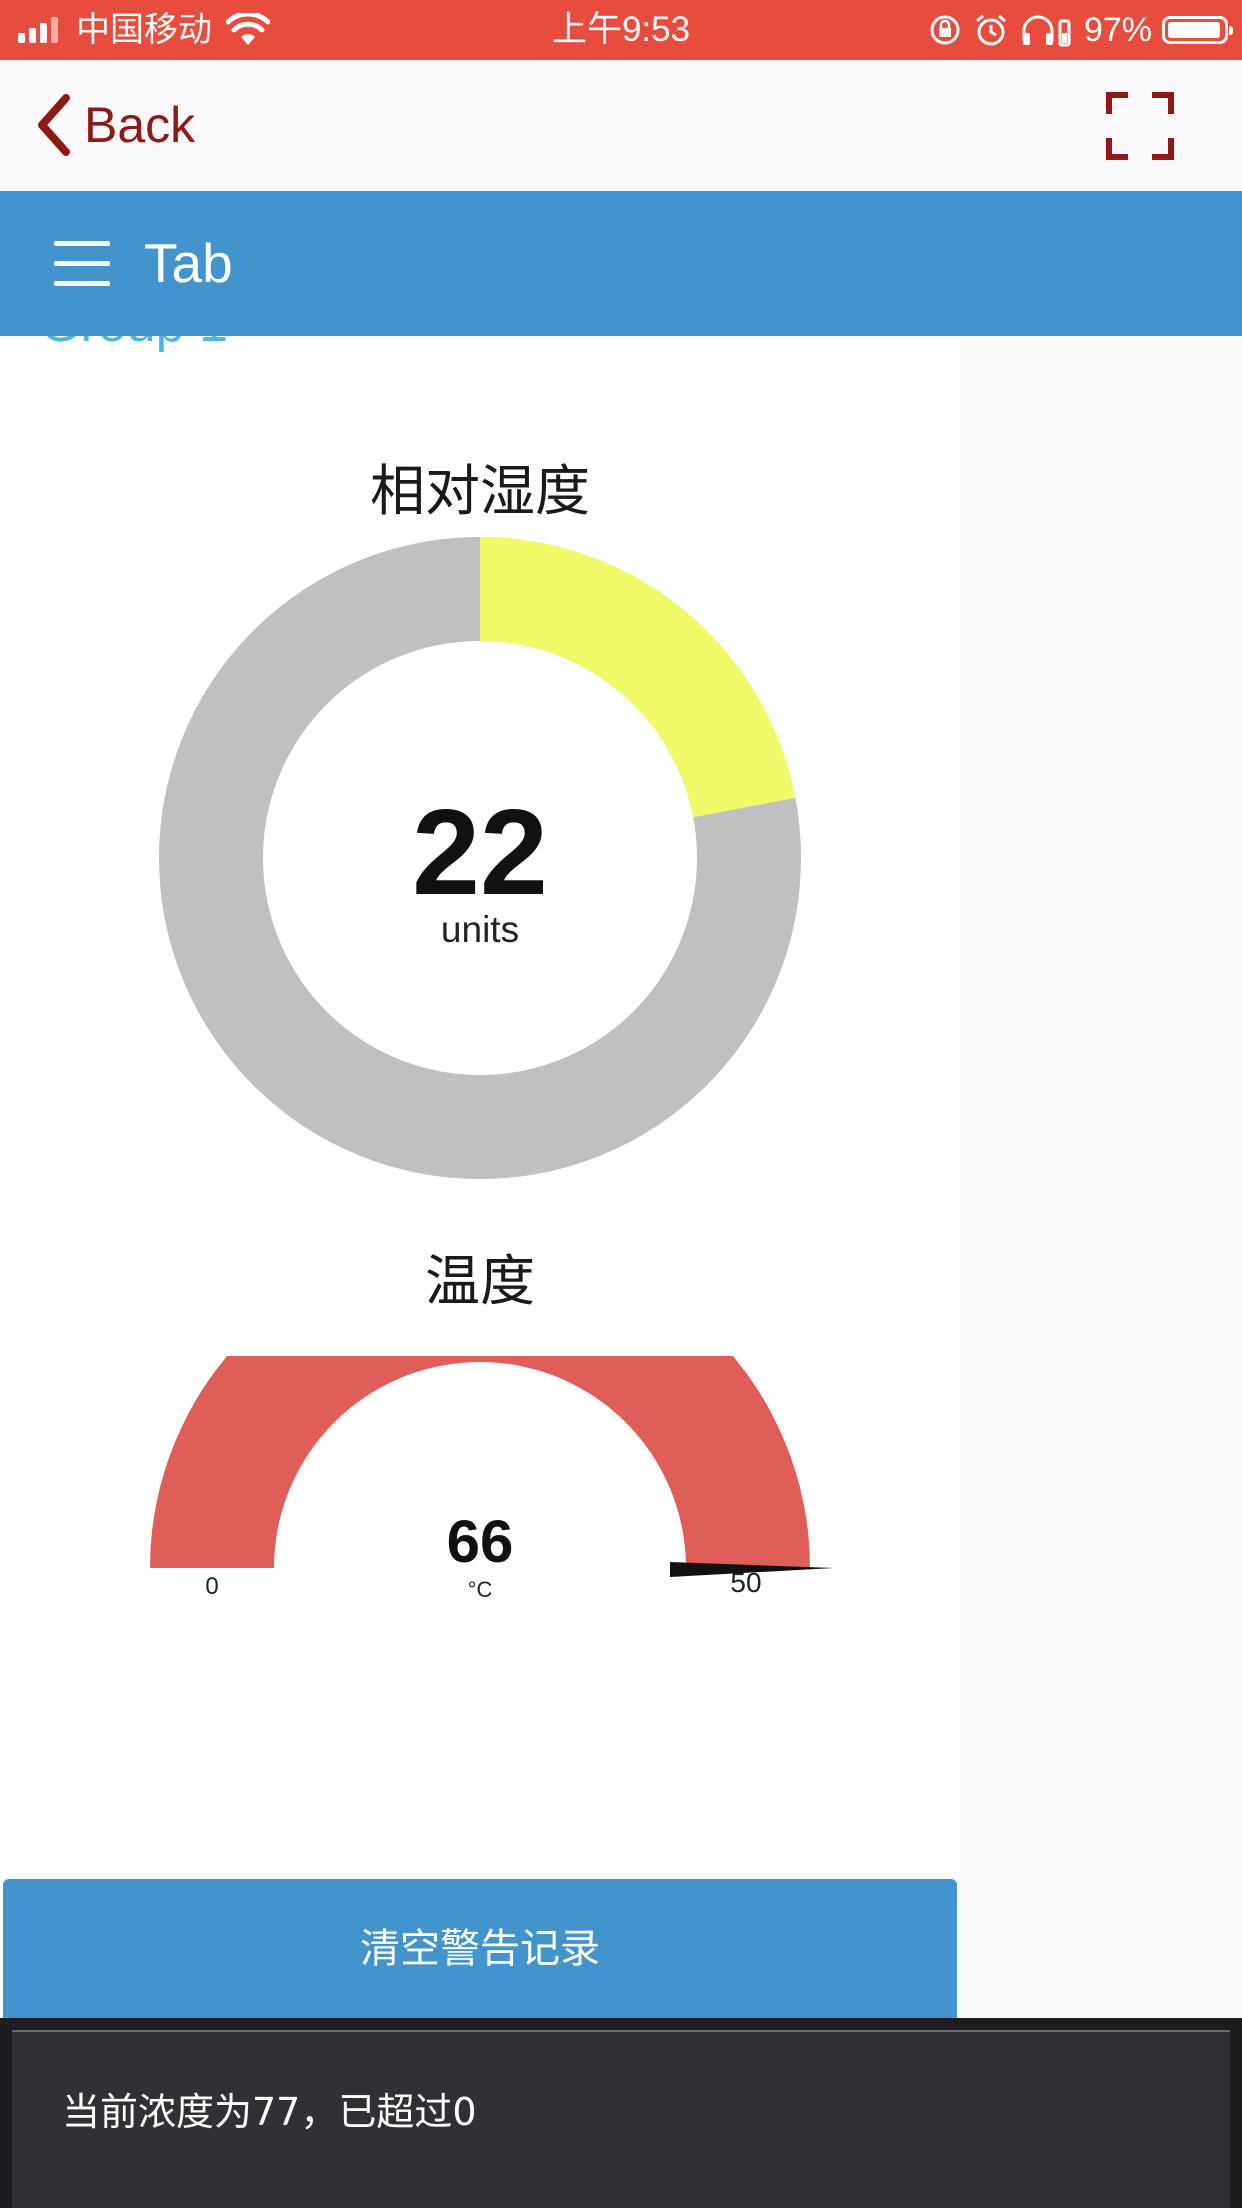  What do you see at coordinates (621, 125) in the screenshot?
I see `nav-bar: Back` at bounding box center [621, 125].